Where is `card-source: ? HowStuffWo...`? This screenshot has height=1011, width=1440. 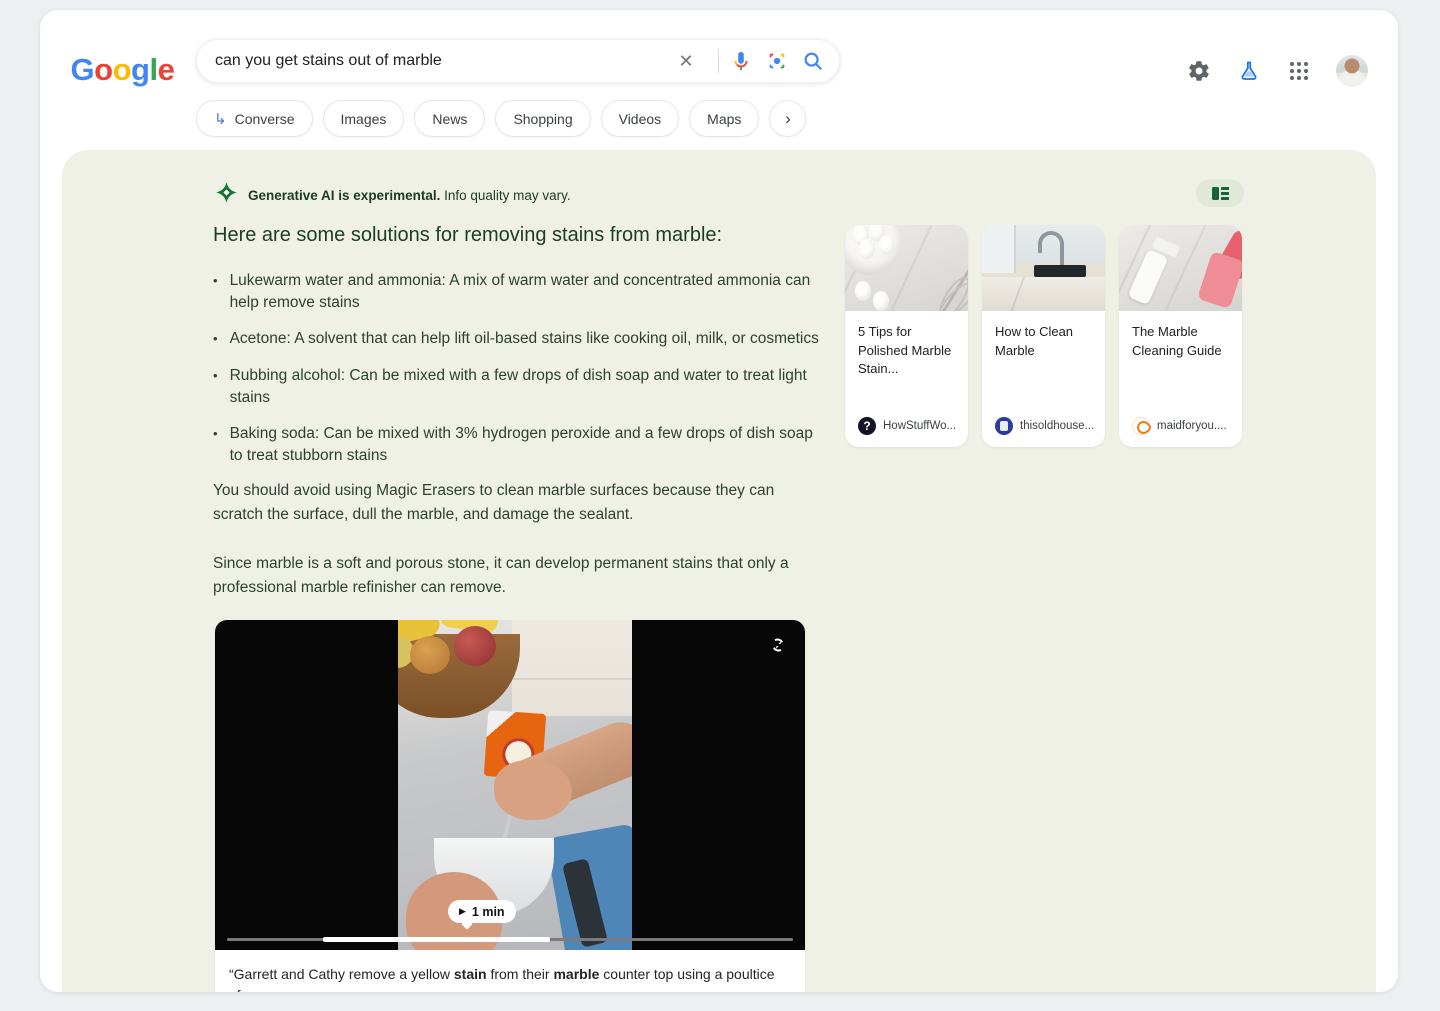 card-source: ? HowStuffWo... is located at coordinates (907, 426).